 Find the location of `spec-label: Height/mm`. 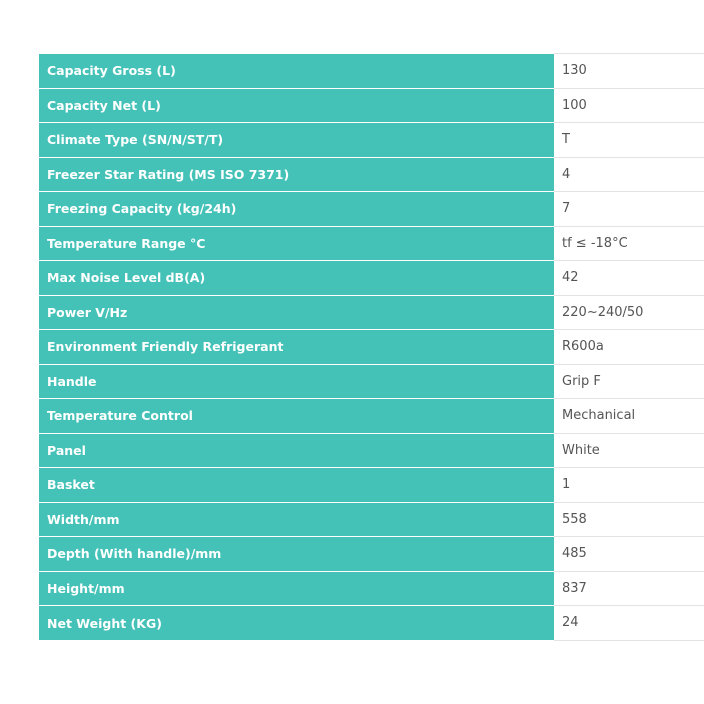

spec-label: Height/mm is located at coordinates (296, 588).